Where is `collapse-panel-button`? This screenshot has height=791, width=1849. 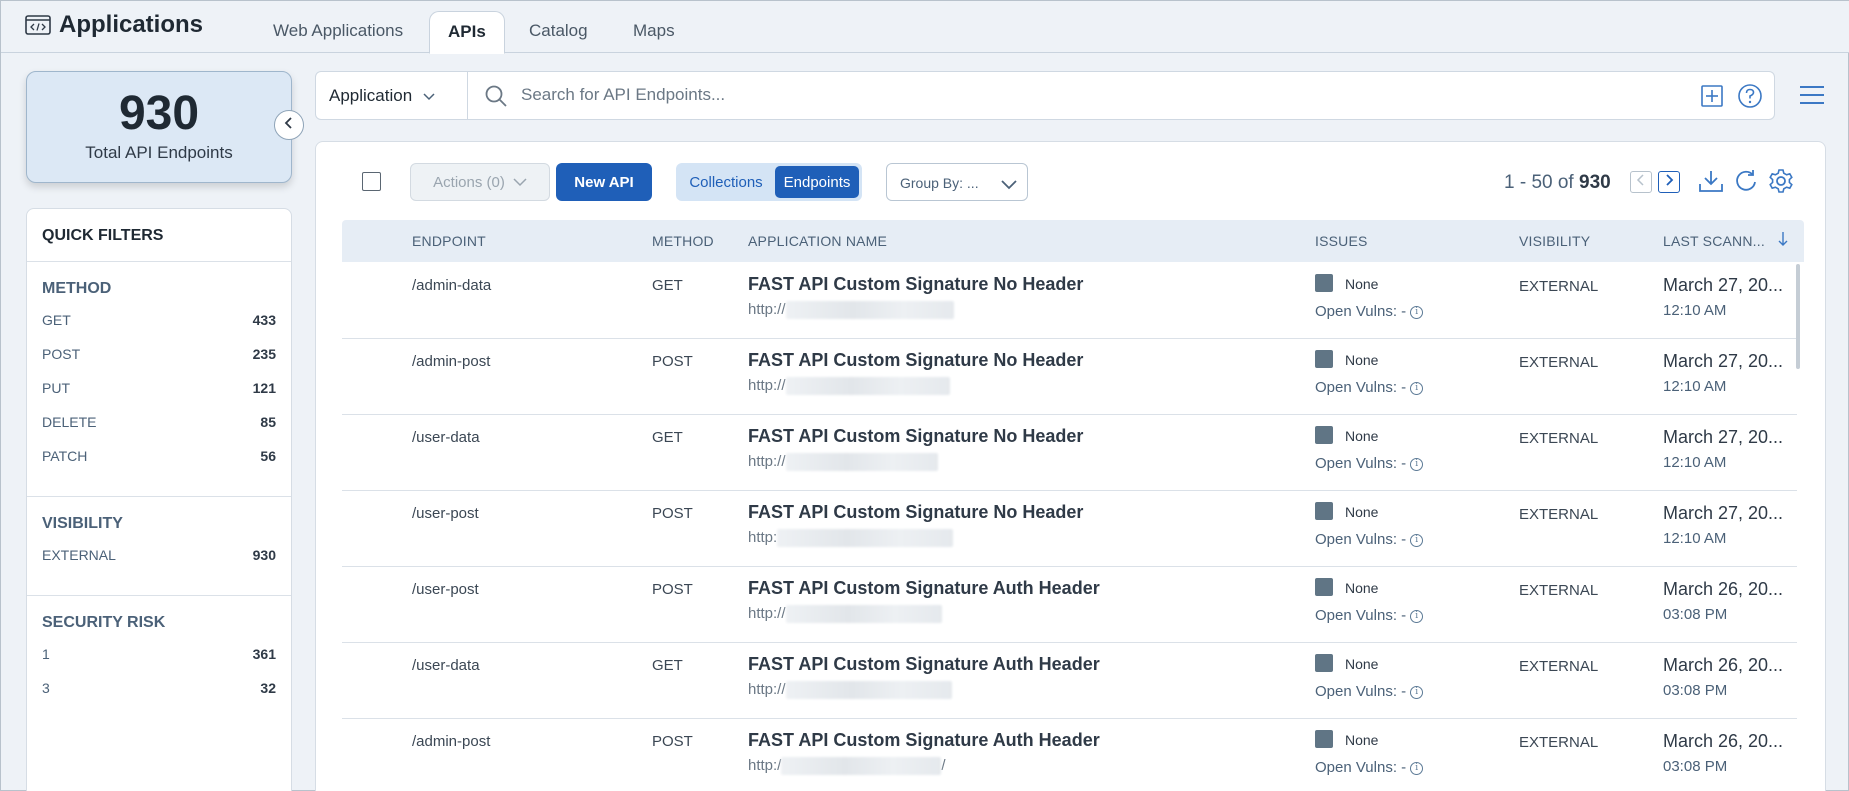 collapse-panel-button is located at coordinates (289, 125).